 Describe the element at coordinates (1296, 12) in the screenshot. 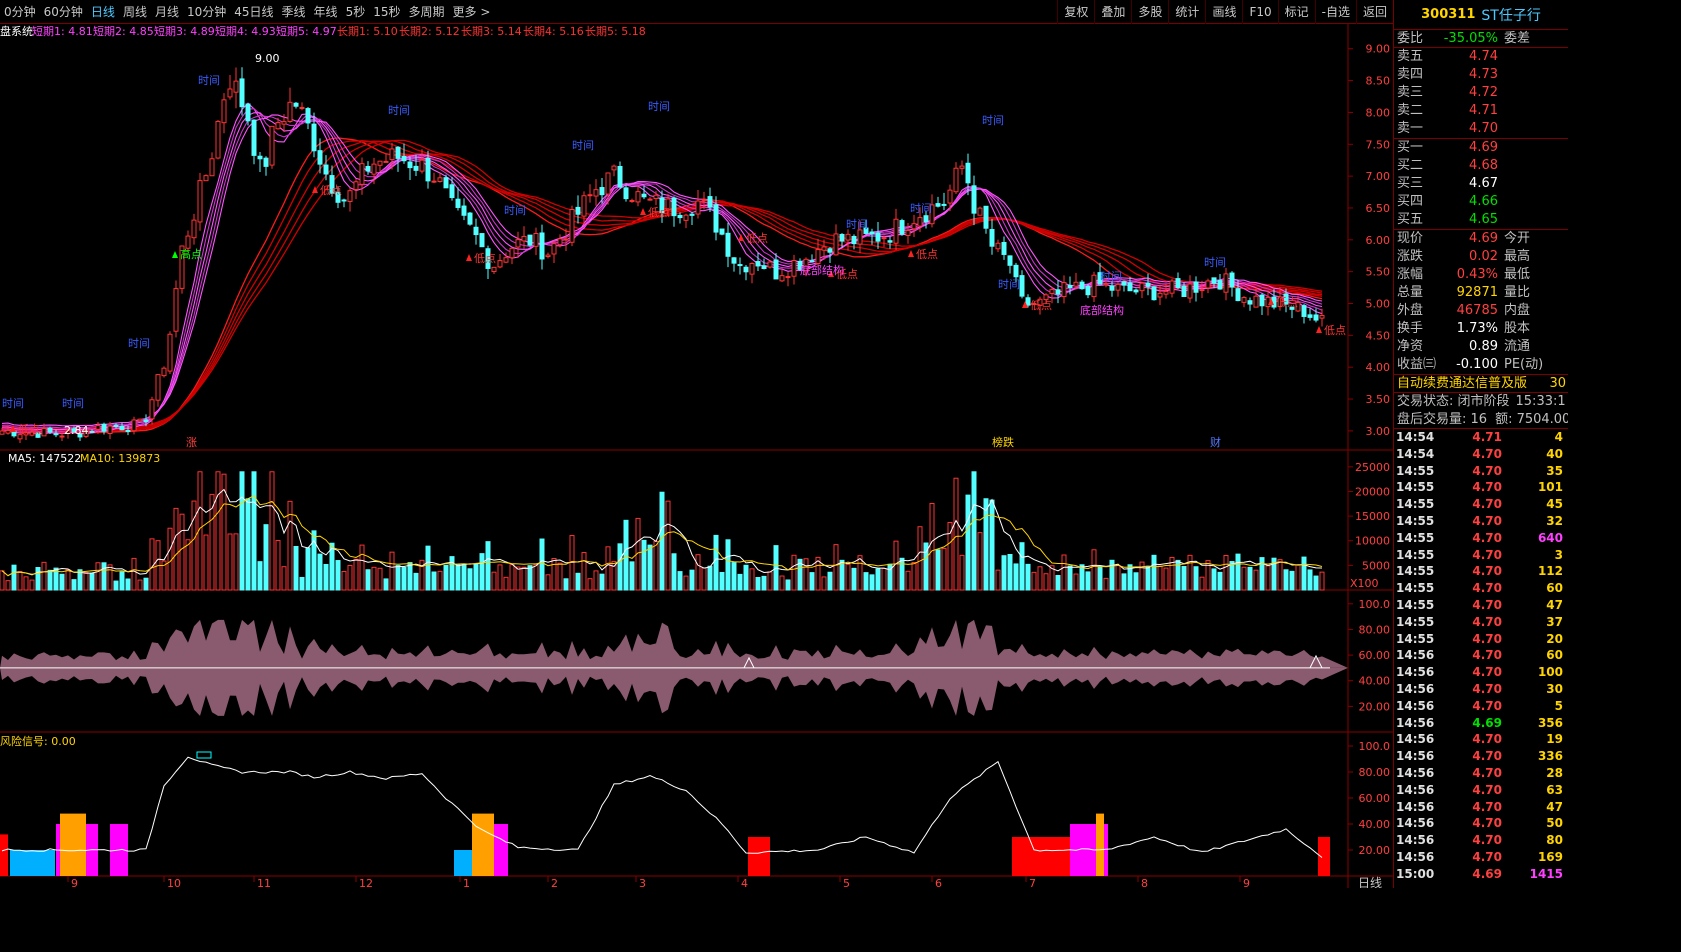

I see `tool-button: 标记` at that location.